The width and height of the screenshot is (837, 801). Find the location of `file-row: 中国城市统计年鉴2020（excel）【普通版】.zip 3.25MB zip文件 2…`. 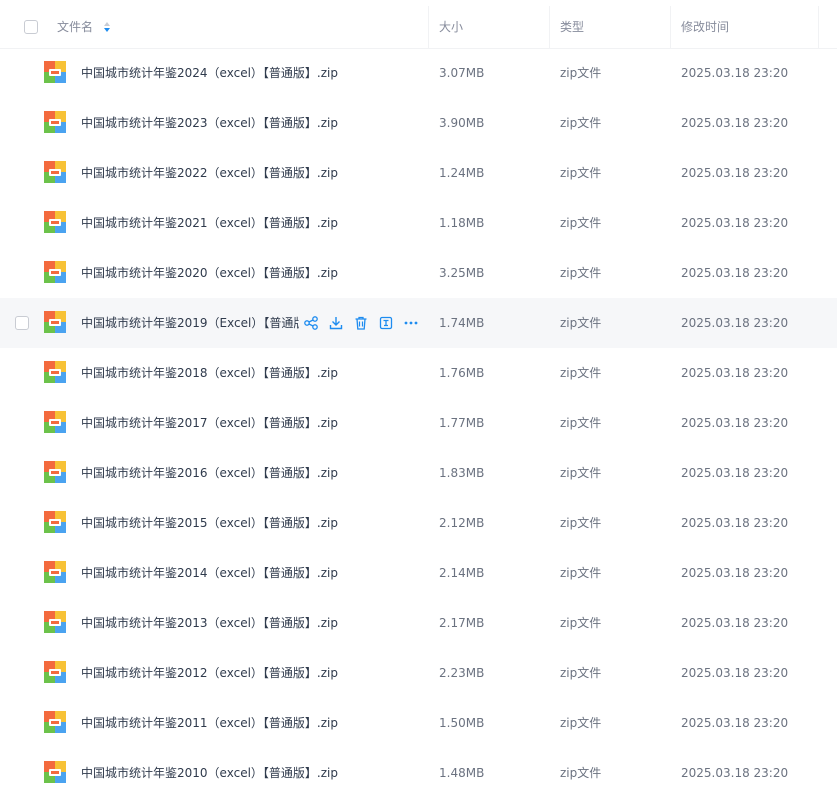

file-row: 中国城市统计年鉴2020（excel）【普通版】.zip 3.25MB zip文件 2… is located at coordinates (418, 273).